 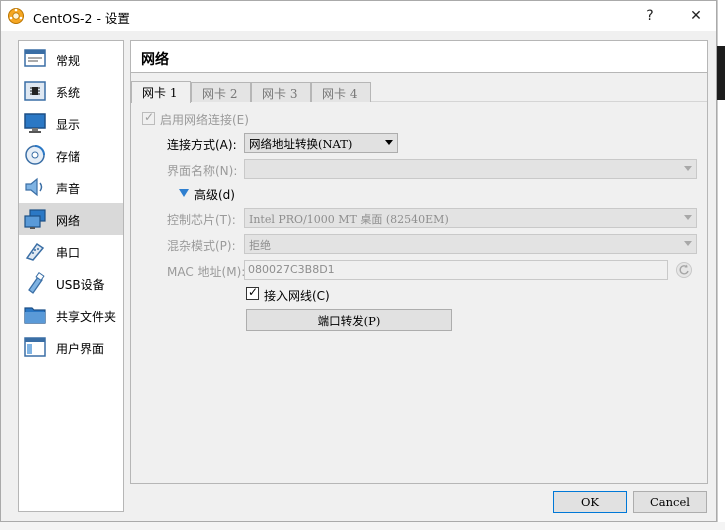 I want to click on sidebar-item-usb: USB设备, so click(x=71, y=283).